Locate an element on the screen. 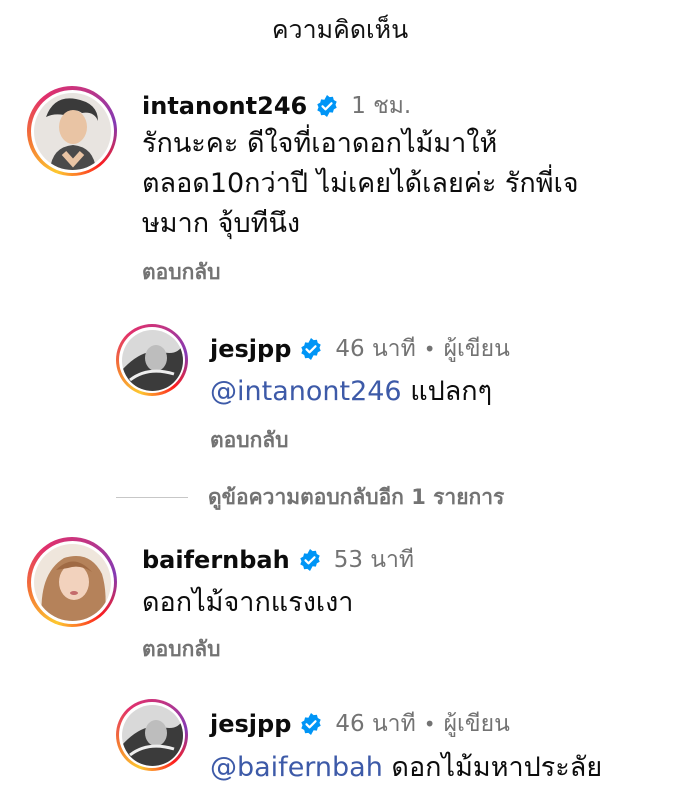 This screenshot has height=800, width=680. divider-line is located at coordinates (152, 497).